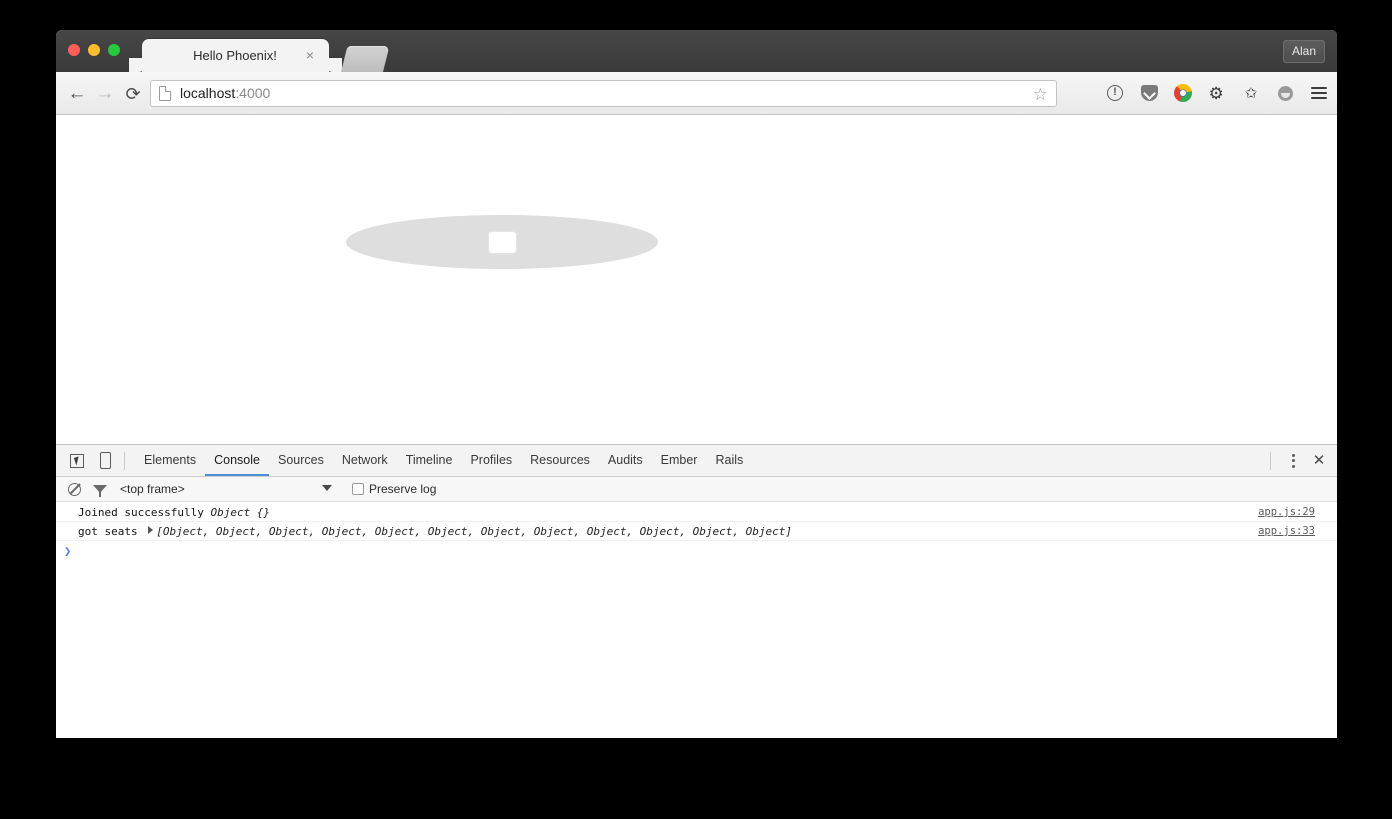 This screenshot has height=819, width=1392. I want to click on stage-ellipse-shape, so click(502, 242).